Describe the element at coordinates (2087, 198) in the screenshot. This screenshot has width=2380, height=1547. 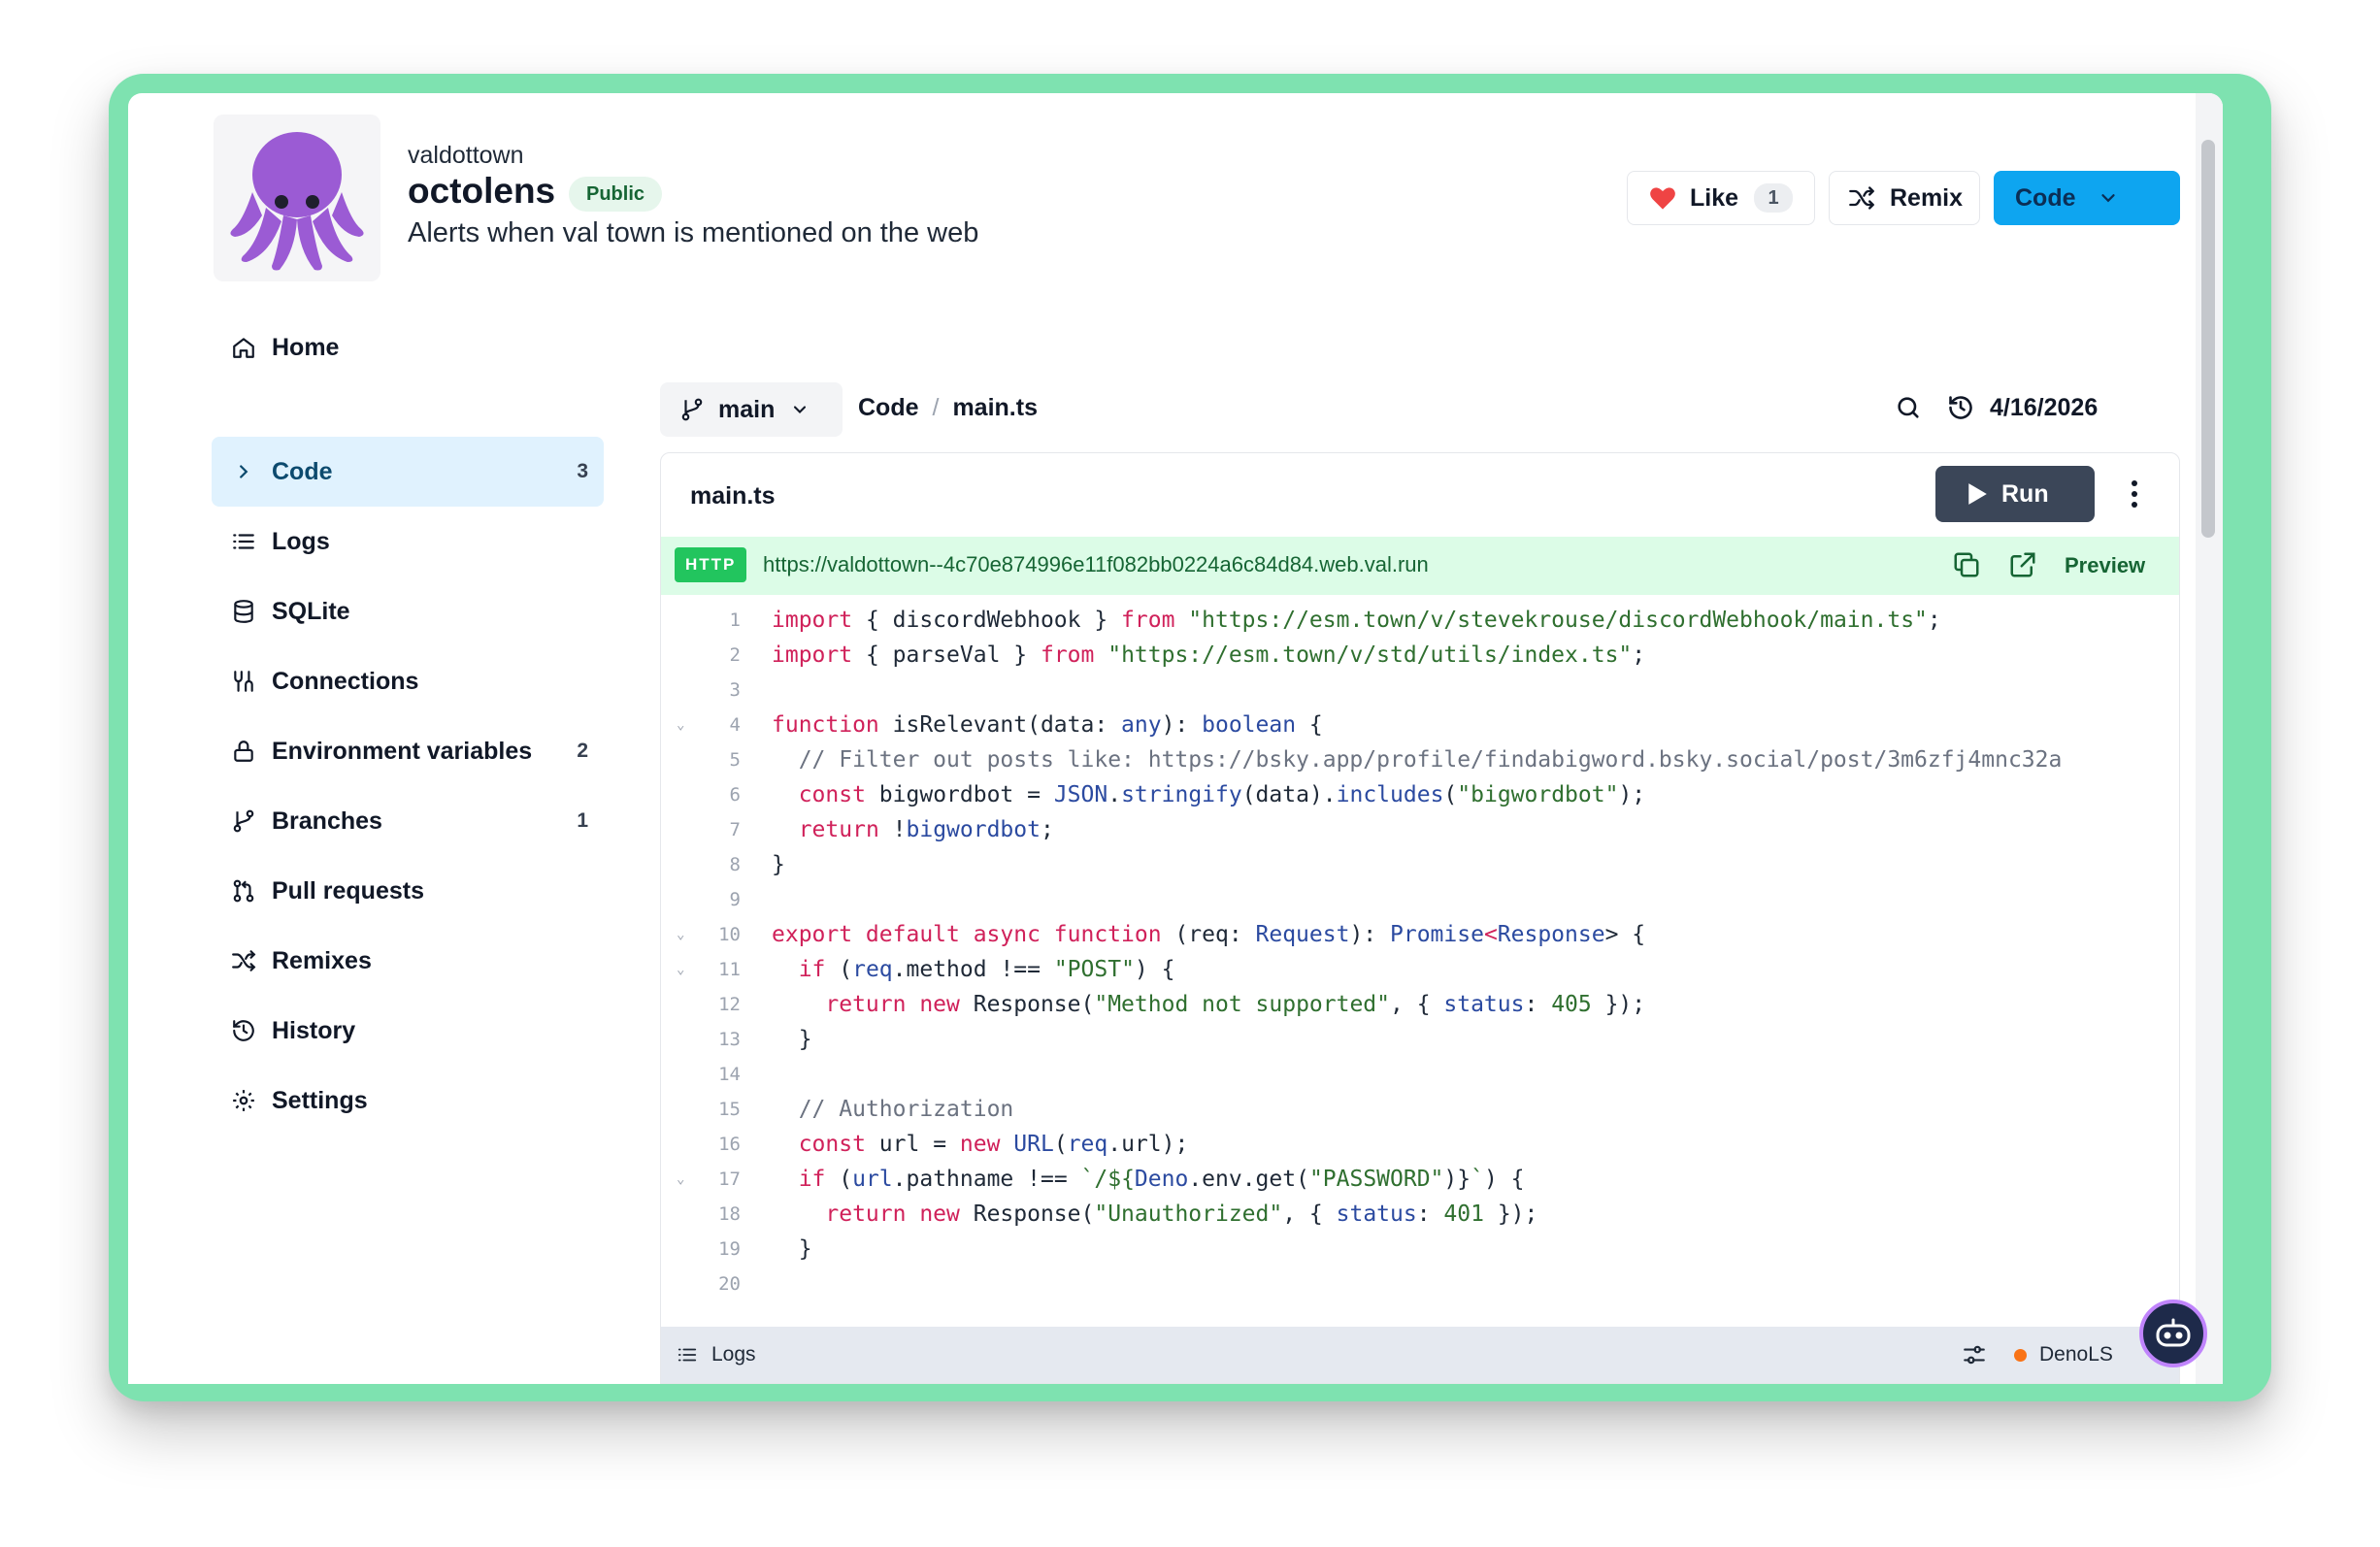
I see `code-dropdown-button: Code` at that location.